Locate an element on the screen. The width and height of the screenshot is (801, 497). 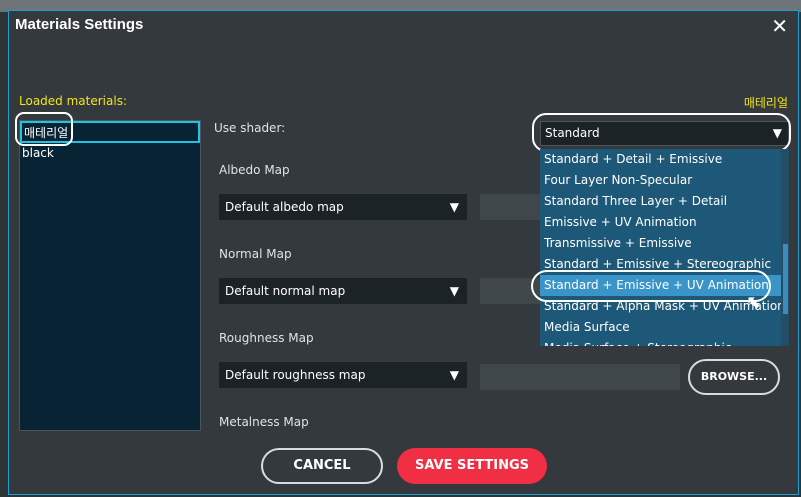
roughness-map-dropdown: Default roughness map ▼ is located at coordinates (343, 375).